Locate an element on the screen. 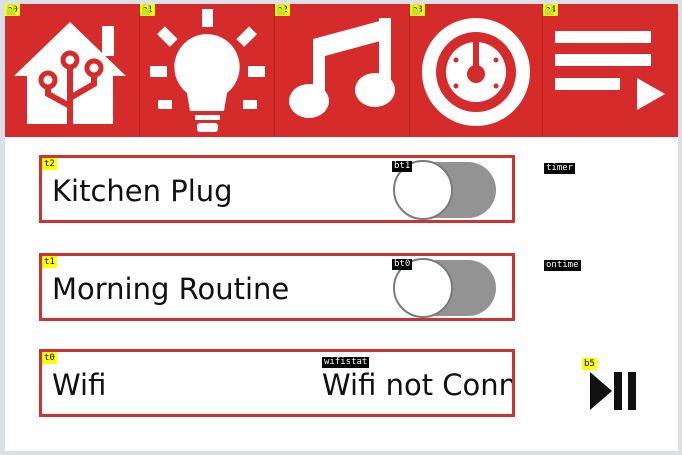 The height and width of the screenshot is (455, 682). wifi-status-text: Wifi not Connected is located at coordinates (418, 385).